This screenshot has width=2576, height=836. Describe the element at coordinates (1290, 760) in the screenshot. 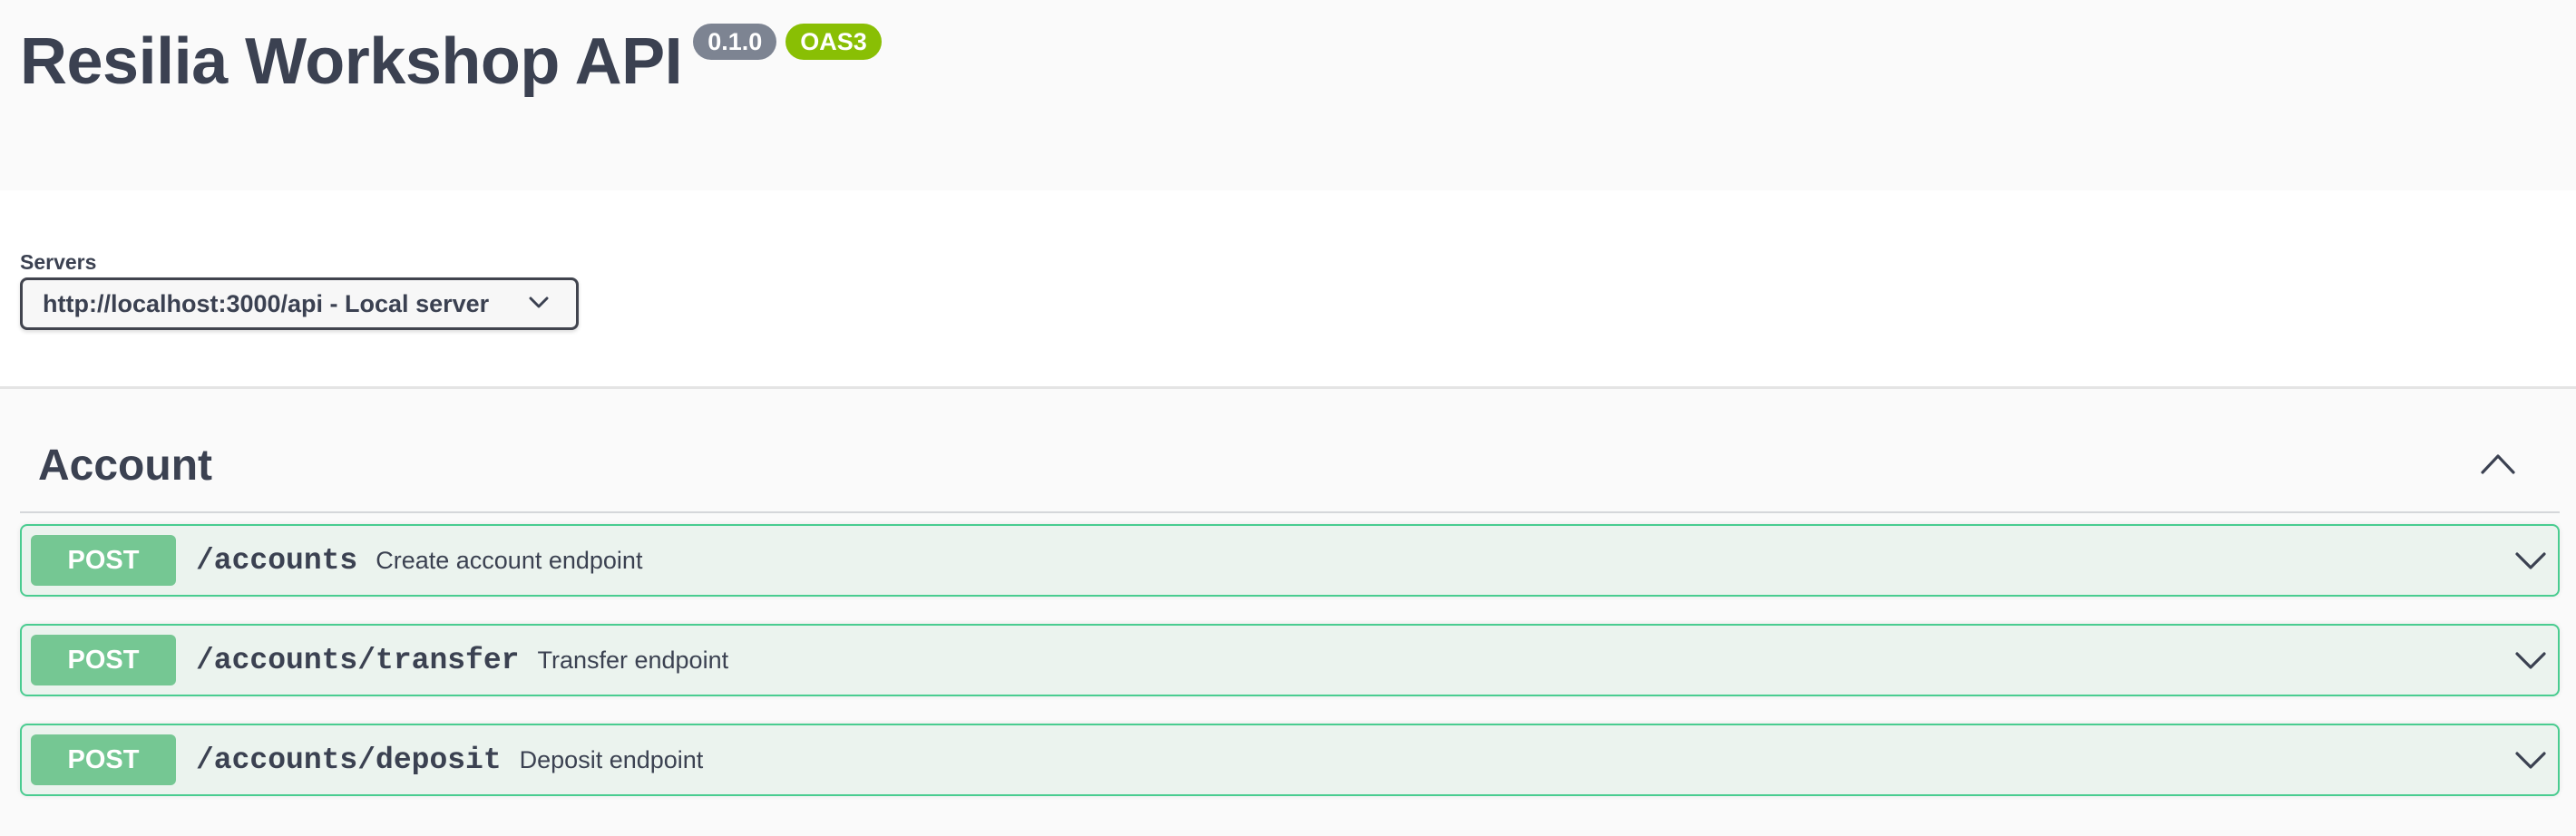

I see `opblock-post-accounts-deposit: POST /accounts/deposit Deposit endpoint` at that location.